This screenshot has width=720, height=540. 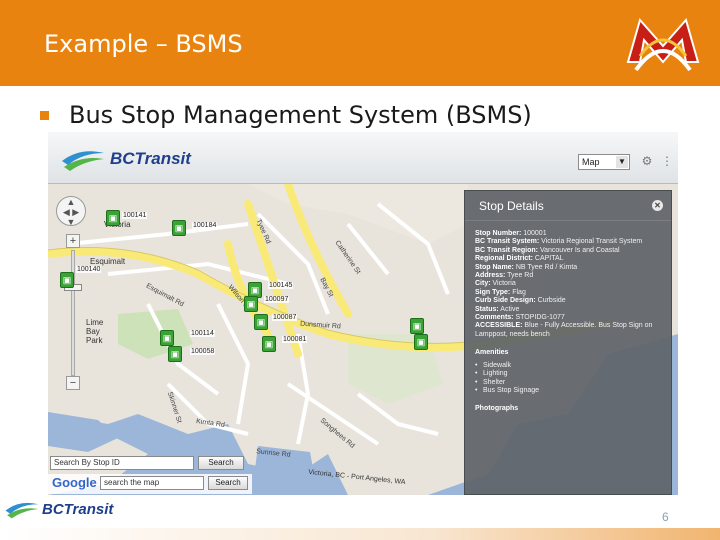 What do you see at coordinates (74, 482) in the screenshot?
I see `google-logo: Google` at bounding box center [74, 482].